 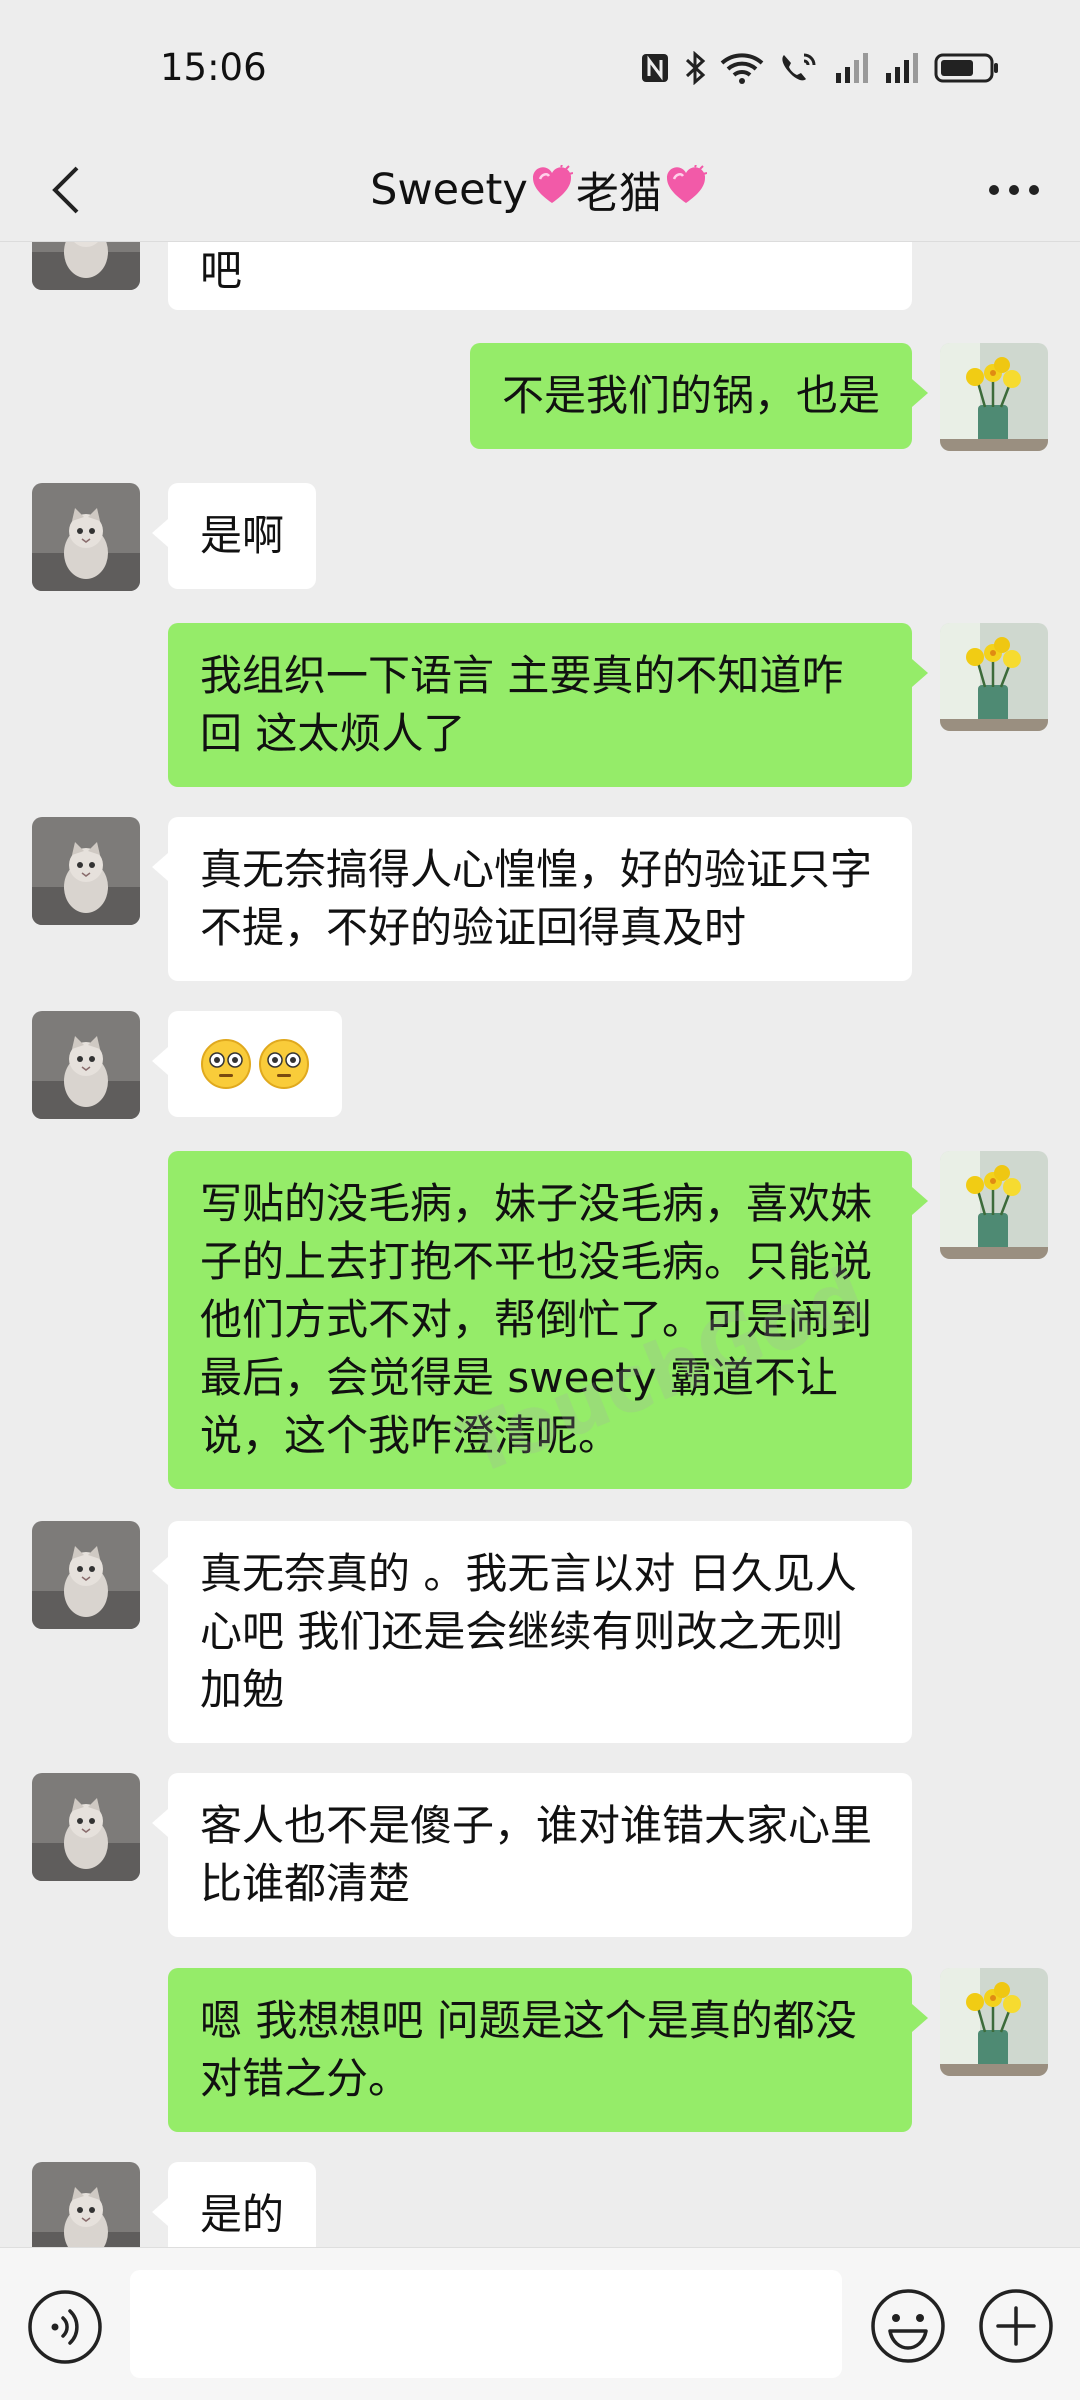 I want to click on message-bubble, so click(x=247, y=1064).